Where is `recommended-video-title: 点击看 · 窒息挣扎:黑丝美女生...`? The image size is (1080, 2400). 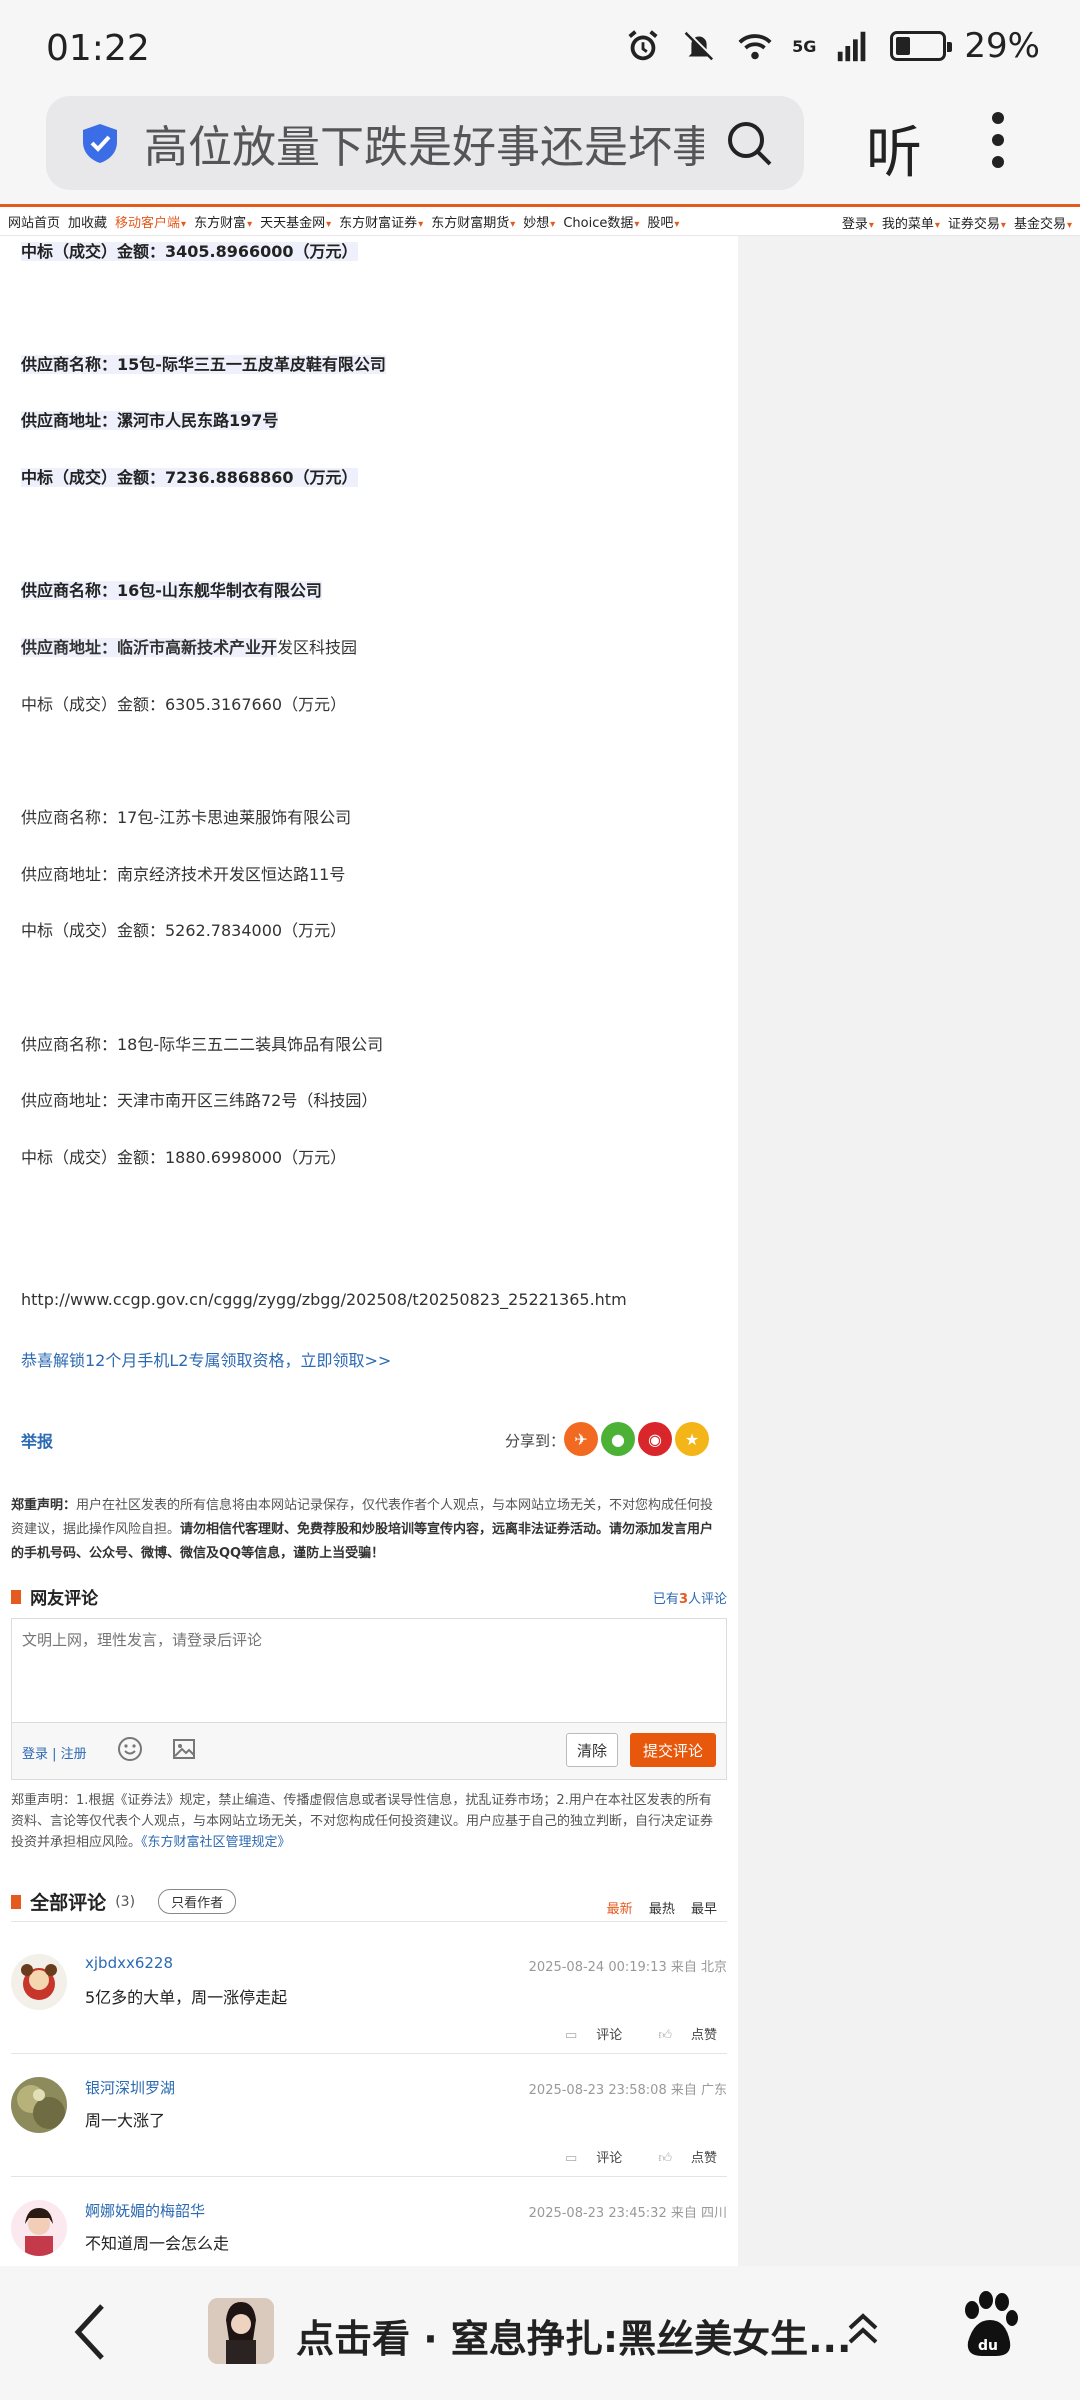
recommended-video-title: 点击看 · 窒息挣扎:黑丝美女生... is located at coordinates (573, 2335).